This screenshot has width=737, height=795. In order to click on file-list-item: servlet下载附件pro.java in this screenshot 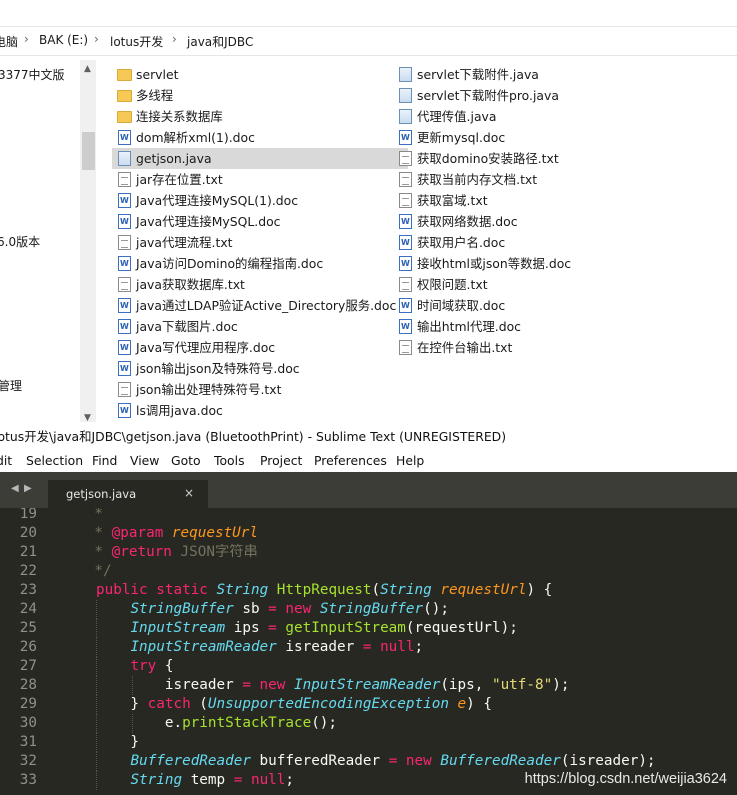, I will do `click(530, 95)`.